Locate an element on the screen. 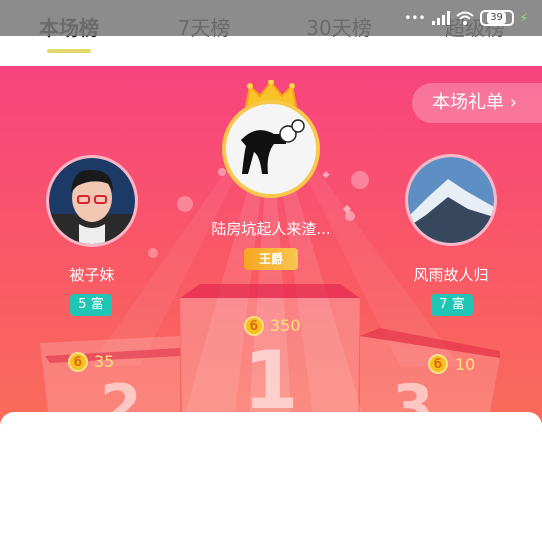 This screenshot has width=542, height=540. wifi-icon is located at coordinates (464, 18).